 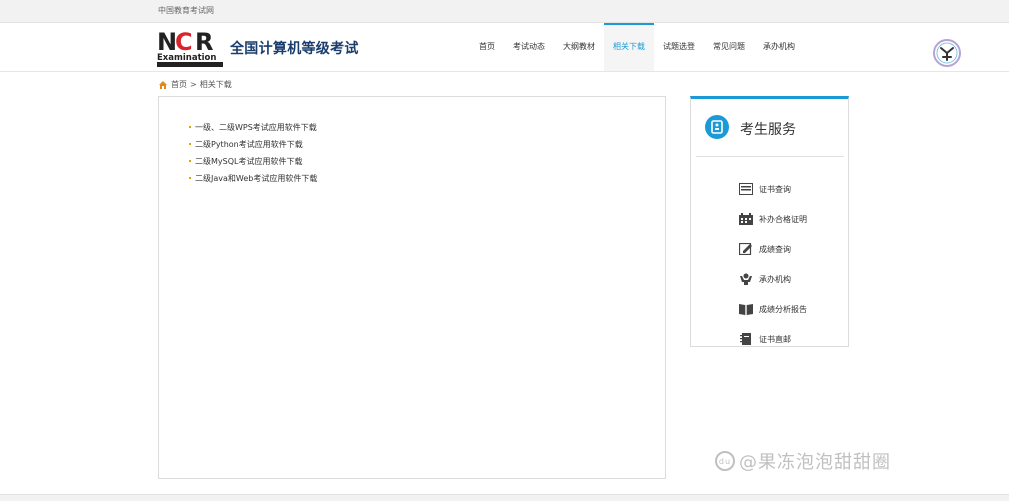 What do you see at coordinates (629, 47) in the screenshot?
I see `nav-item: 相关下载` at bounding box center [629, 47].